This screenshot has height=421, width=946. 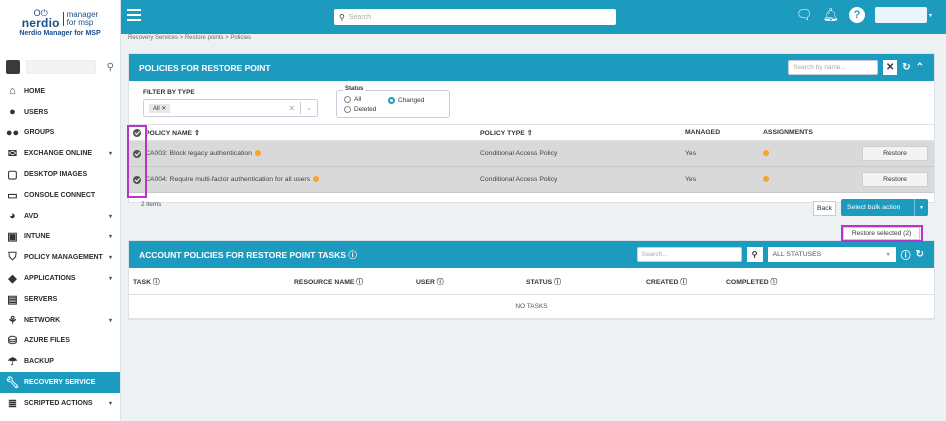 I want to click on filter-tag: All ✕, so click(x=160, y=108).